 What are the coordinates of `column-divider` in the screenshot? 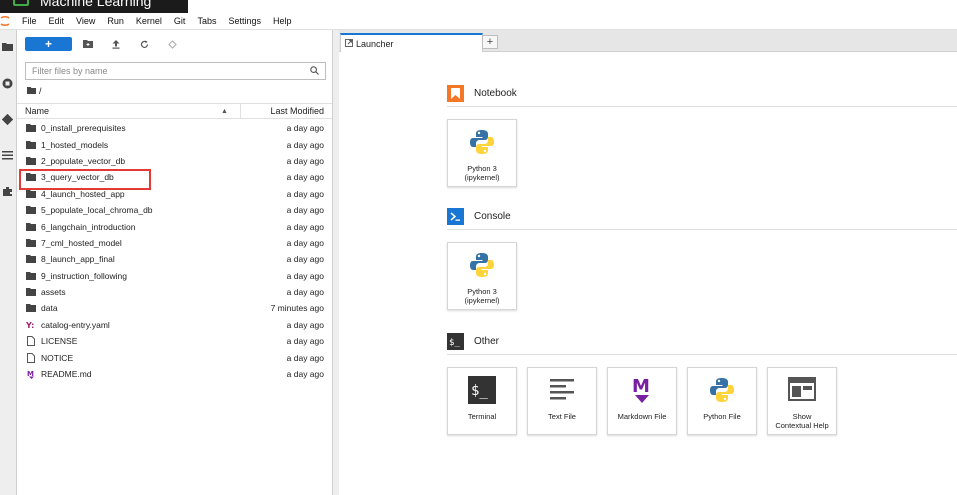 It's located at (240, 111).